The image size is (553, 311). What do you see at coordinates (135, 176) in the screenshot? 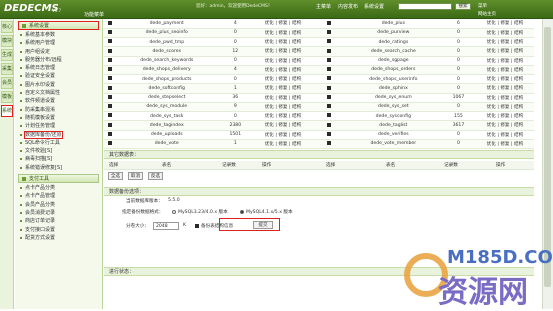
I see `cancel-select-button: 取消` at bounding box center [135, 176].